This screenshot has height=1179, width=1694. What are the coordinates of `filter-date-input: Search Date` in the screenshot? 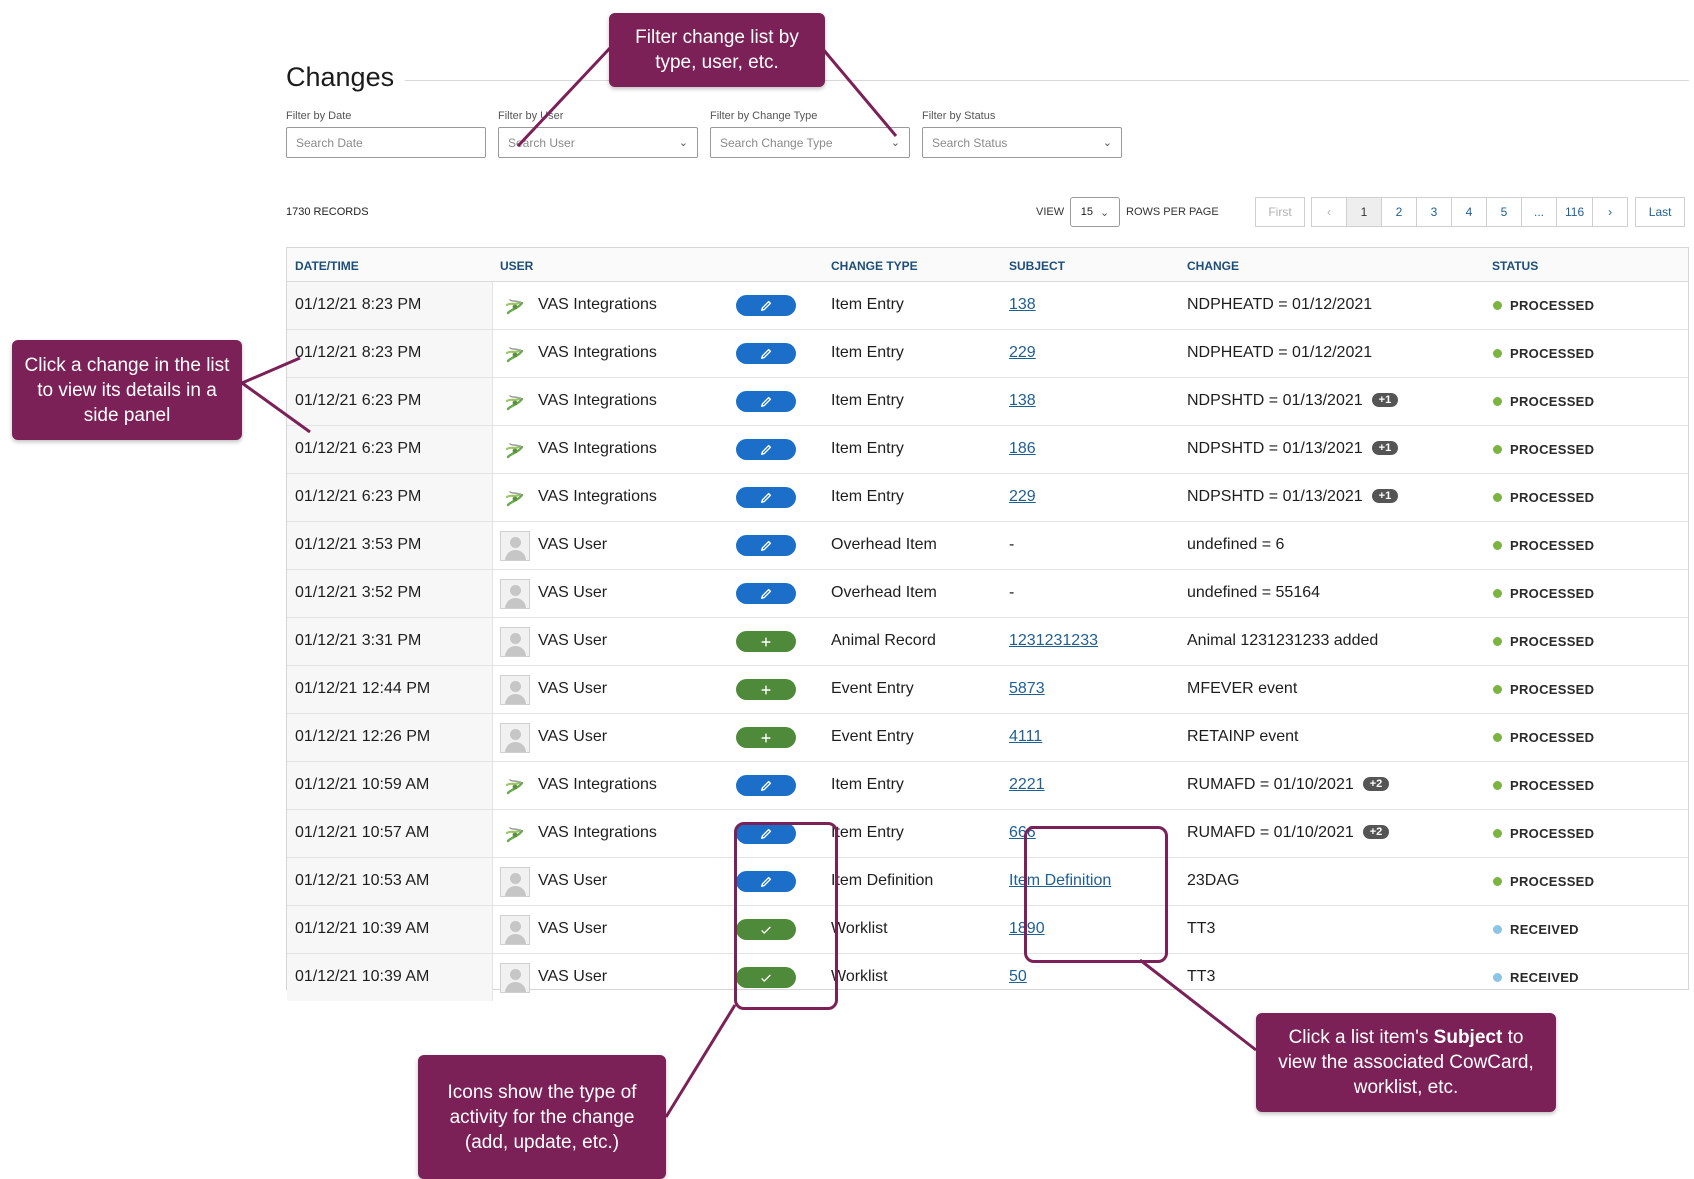 It's located at (386, 142).